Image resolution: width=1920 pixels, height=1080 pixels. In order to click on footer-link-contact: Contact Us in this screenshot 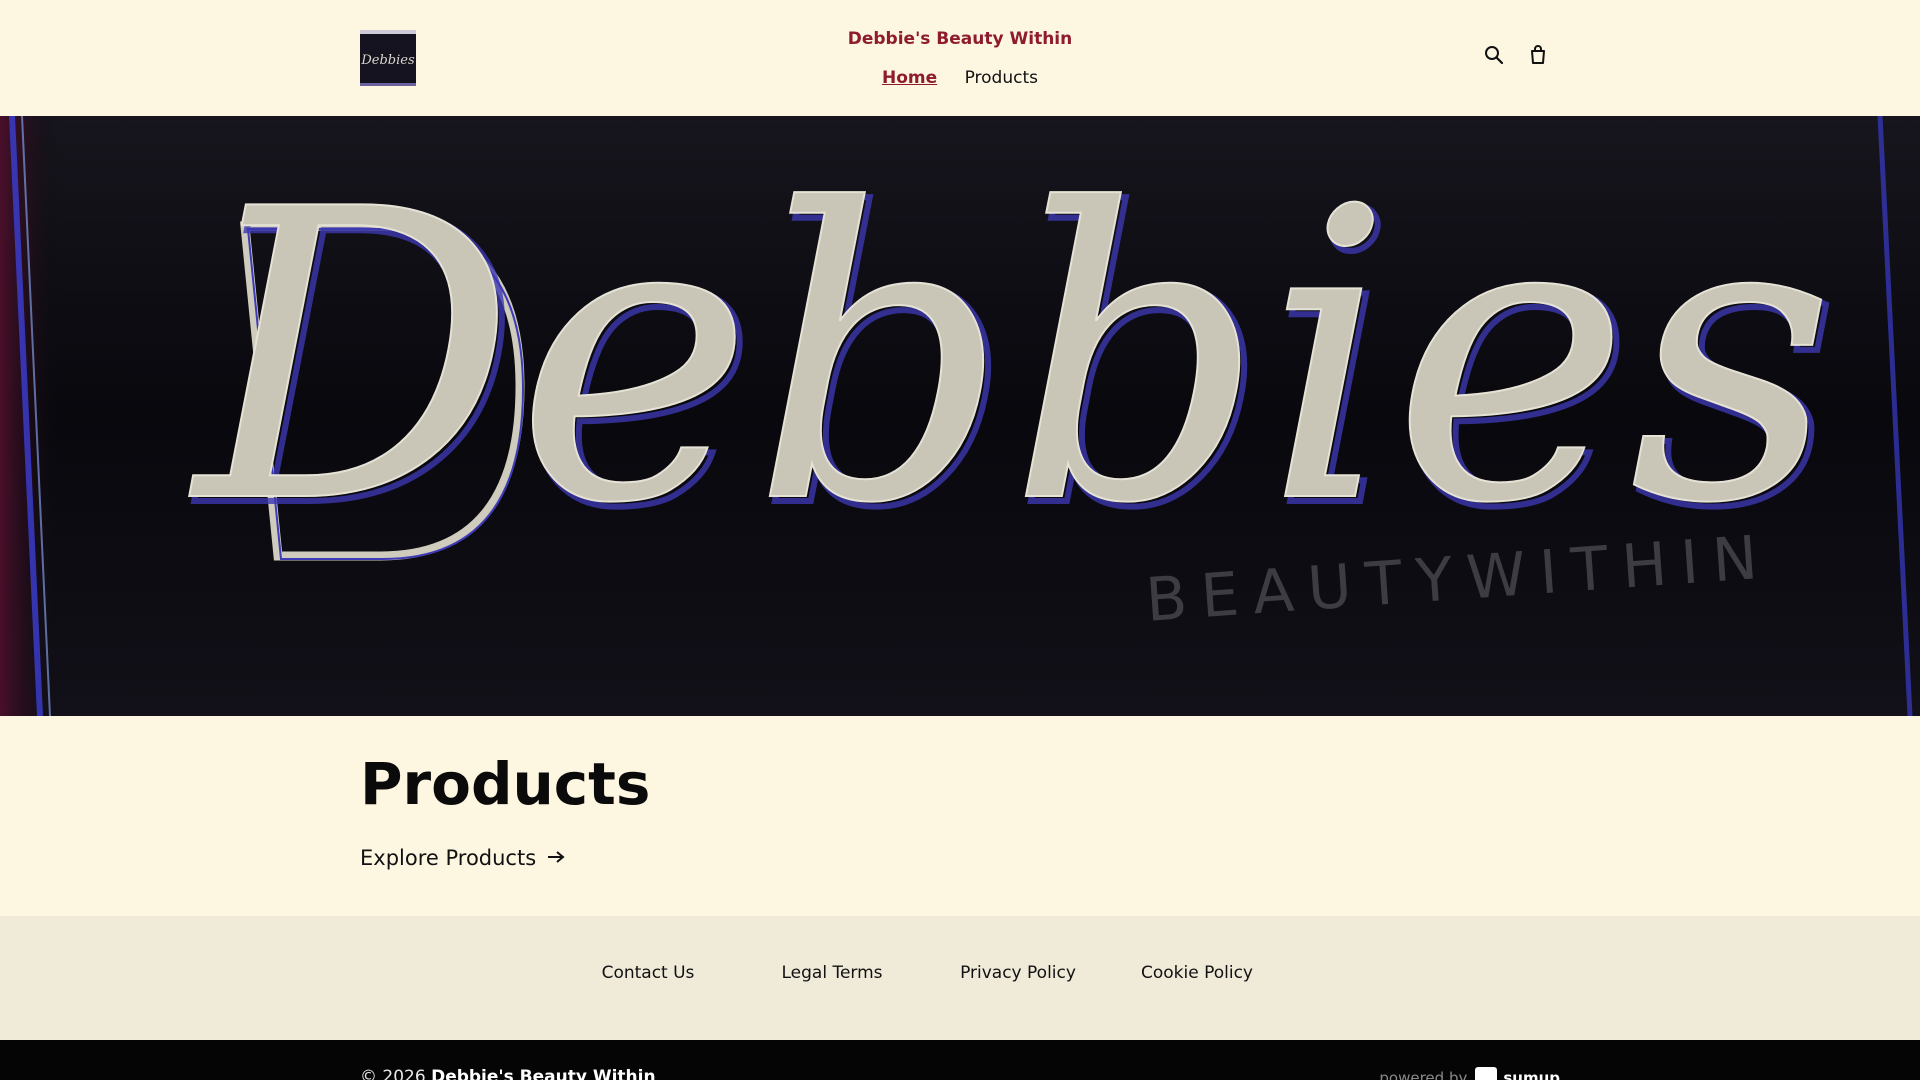, I will do `click(648, 973)`.